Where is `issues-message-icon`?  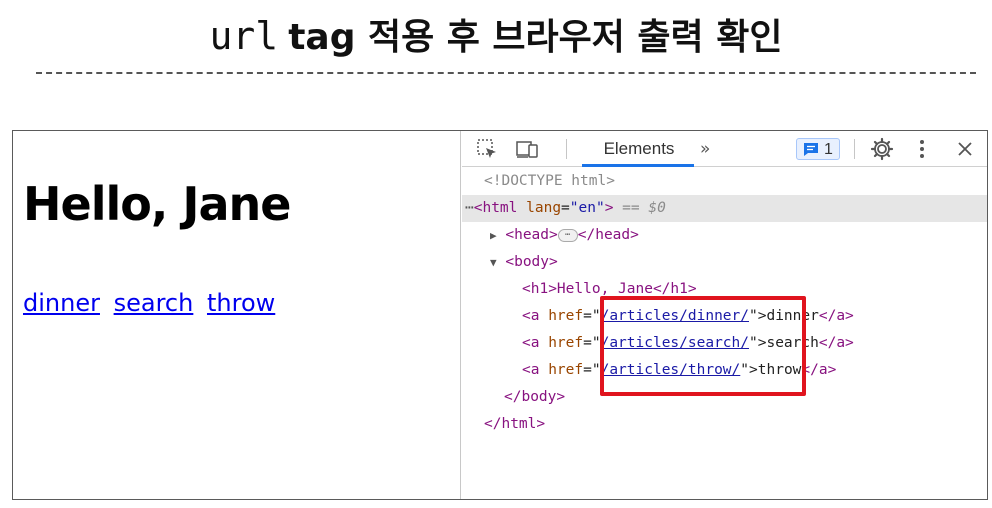
issues-message-icon is located at coordinates (811, 149).